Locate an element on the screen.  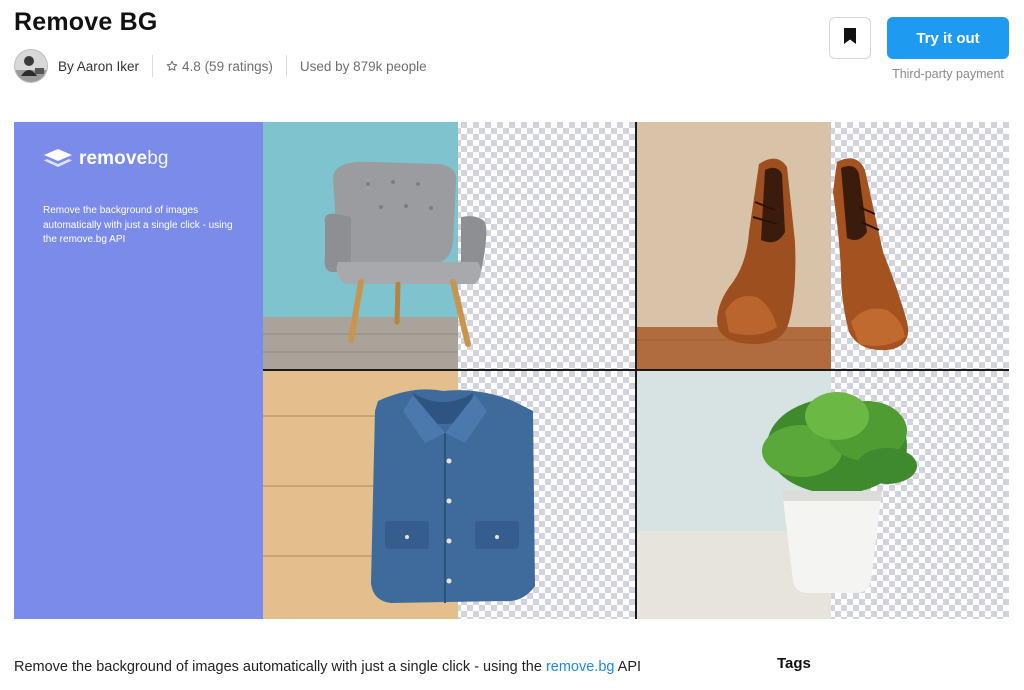
description-text-end: API is located at coordinates (628, 667).